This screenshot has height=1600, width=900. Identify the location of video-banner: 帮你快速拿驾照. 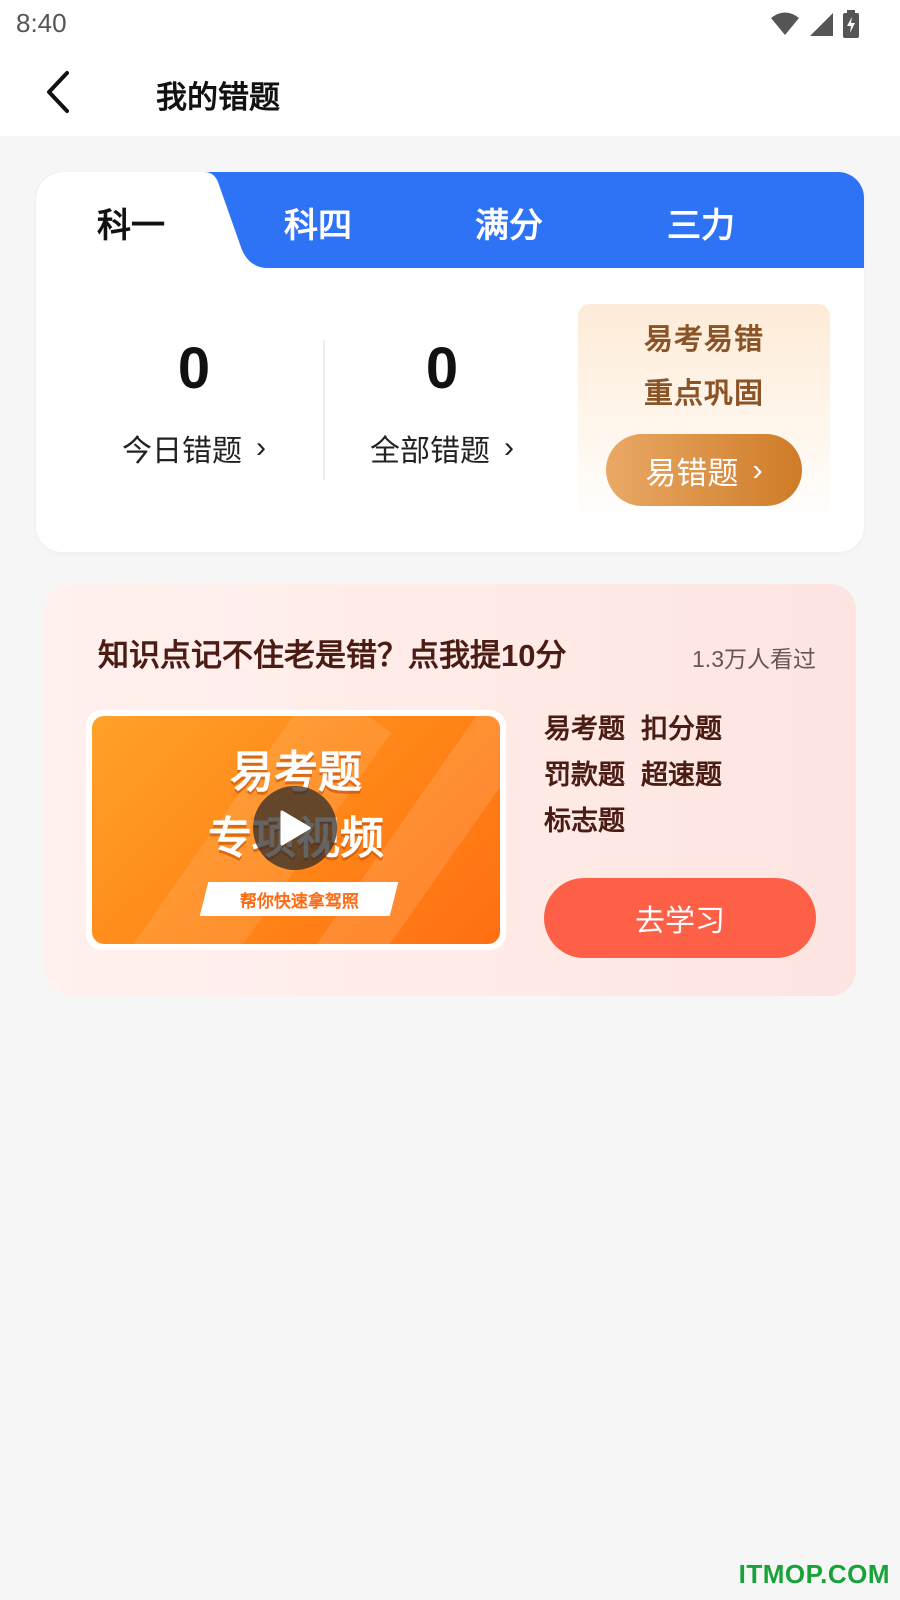
(299, 899).